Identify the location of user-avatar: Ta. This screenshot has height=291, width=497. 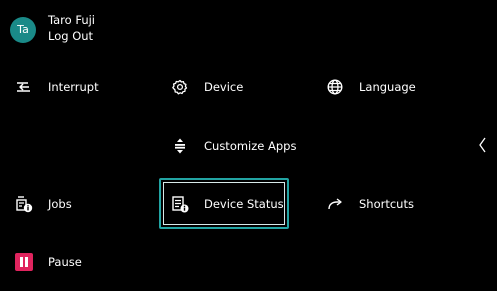
(23, 30).